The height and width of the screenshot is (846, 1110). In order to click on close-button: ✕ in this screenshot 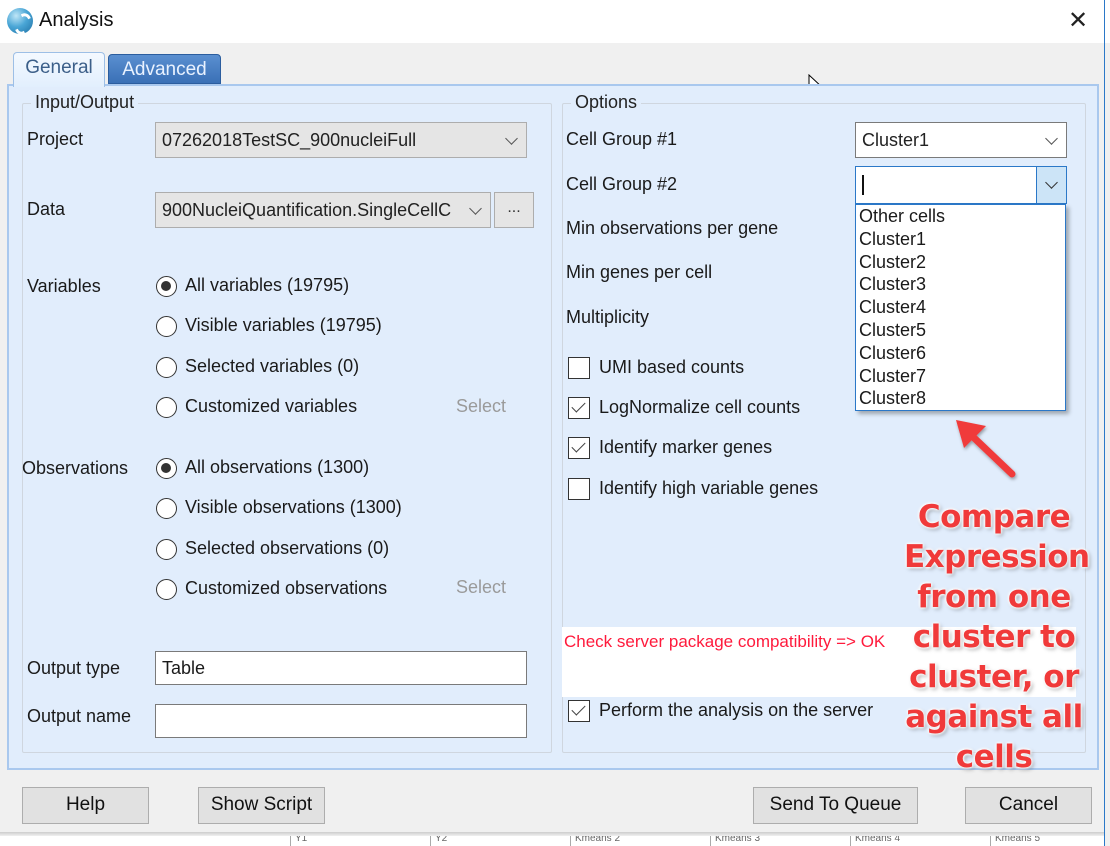, I will do `click(1078, 22)`.